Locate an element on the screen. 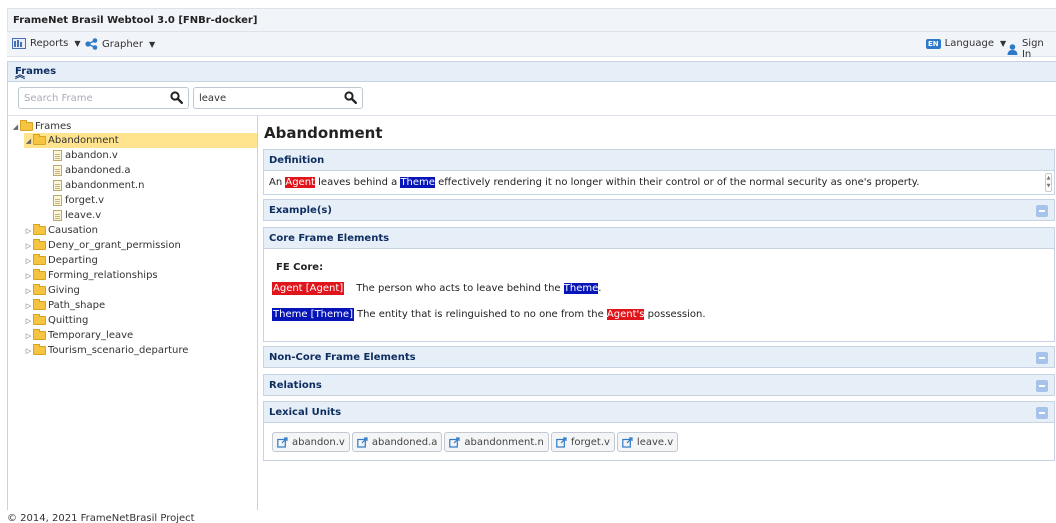 The image size is (1056, 523). examples-section-header: Example(s) is located at coordinates (659, 210).